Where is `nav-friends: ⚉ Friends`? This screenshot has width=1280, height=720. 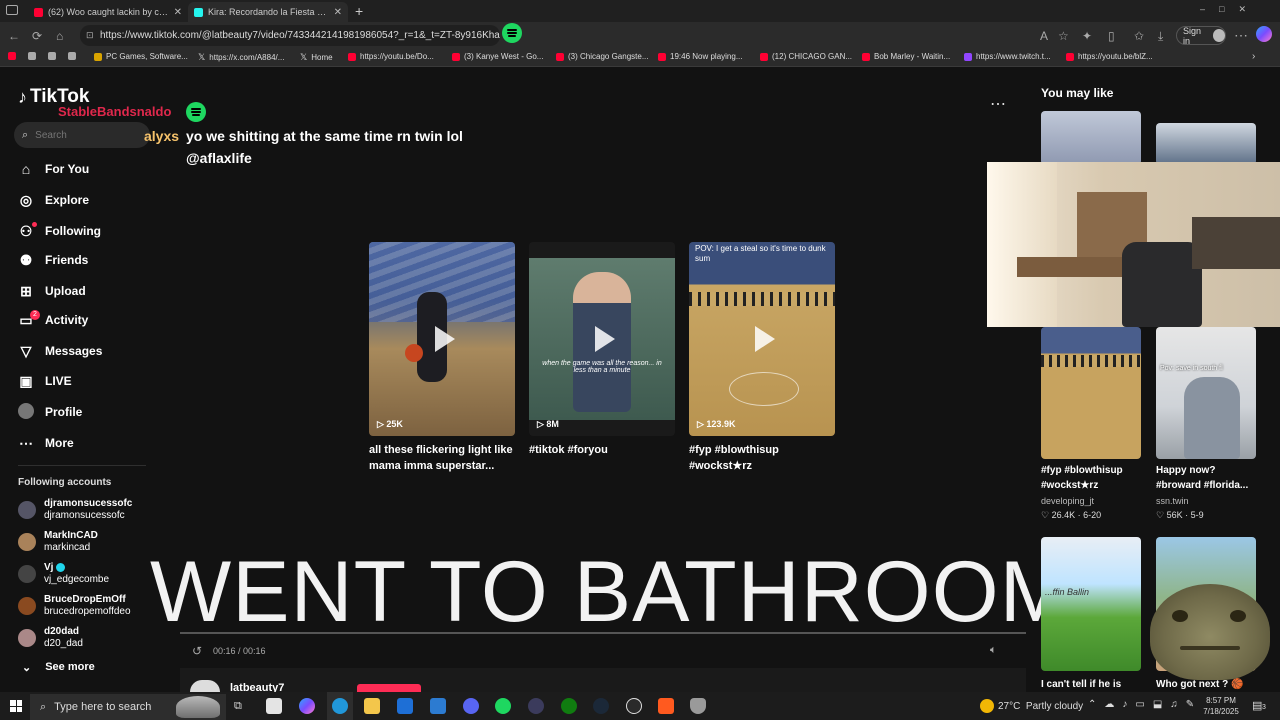 nav-friends: ⚉ Friends is located at coordinates (53, 260).